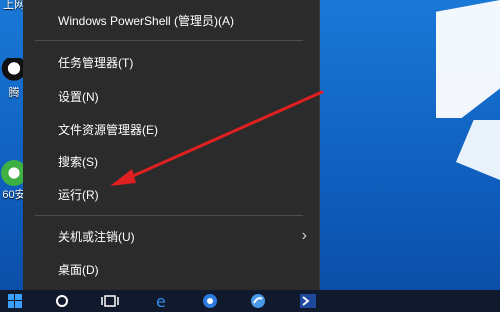 Image resolution: width=500 pixels, height=312 pixels. Describe the element at coordinates (478, 150) in the screenshot. I see `wallpaper-light-beam-lower` at that location.